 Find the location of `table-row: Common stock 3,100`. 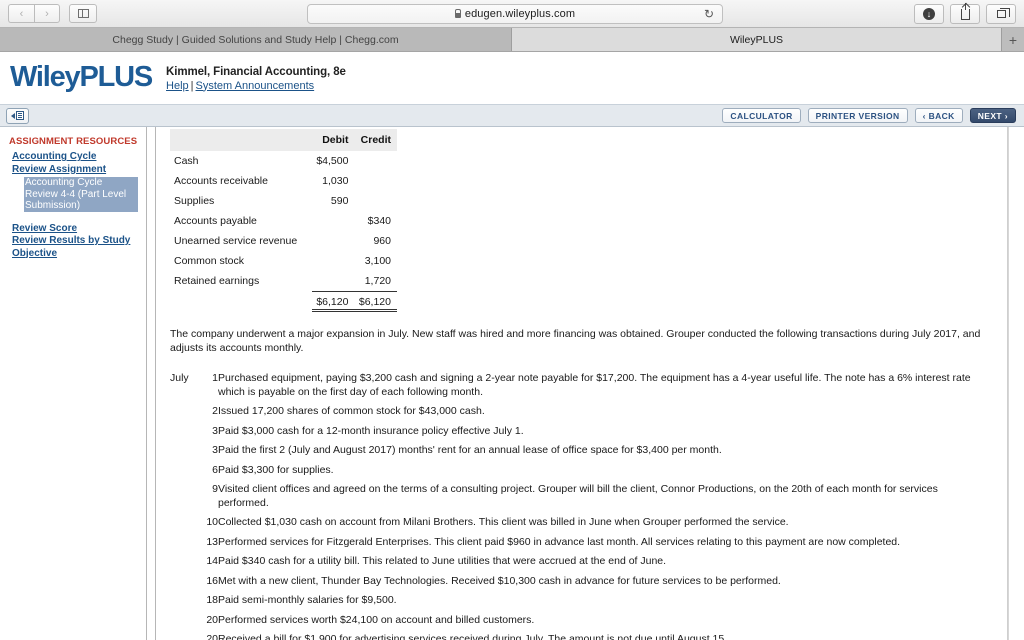

table-row: Common stock 3,100 is located at coordinates (283, 261).